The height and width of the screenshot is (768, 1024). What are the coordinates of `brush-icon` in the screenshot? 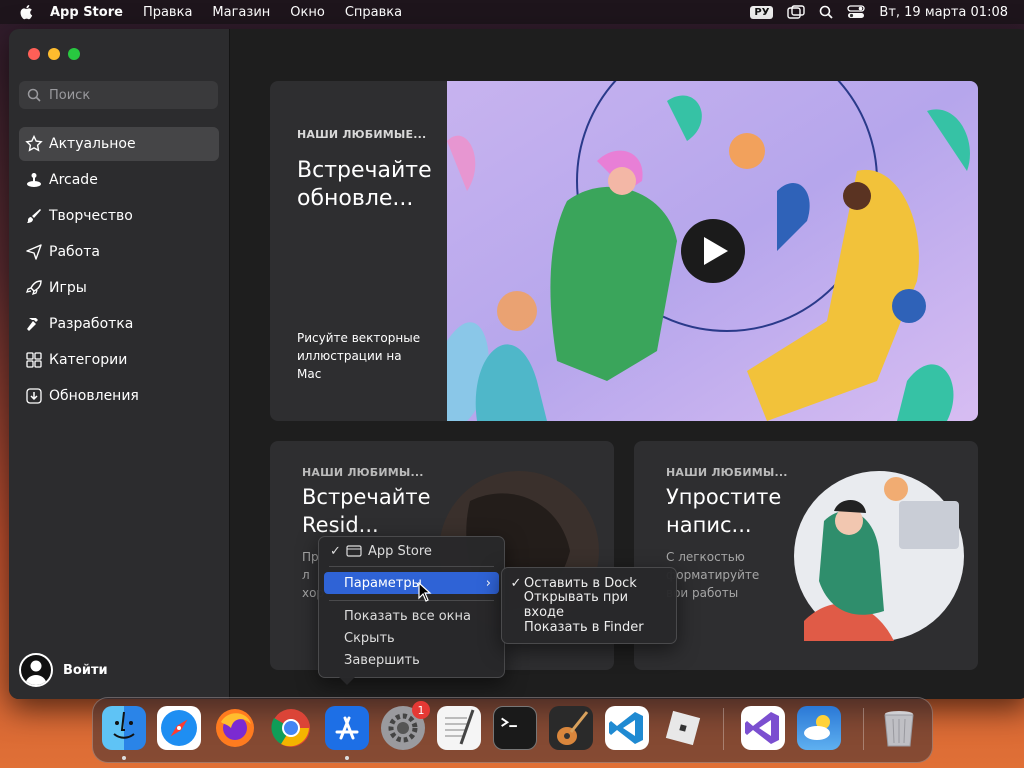 It's located at (34, 216).